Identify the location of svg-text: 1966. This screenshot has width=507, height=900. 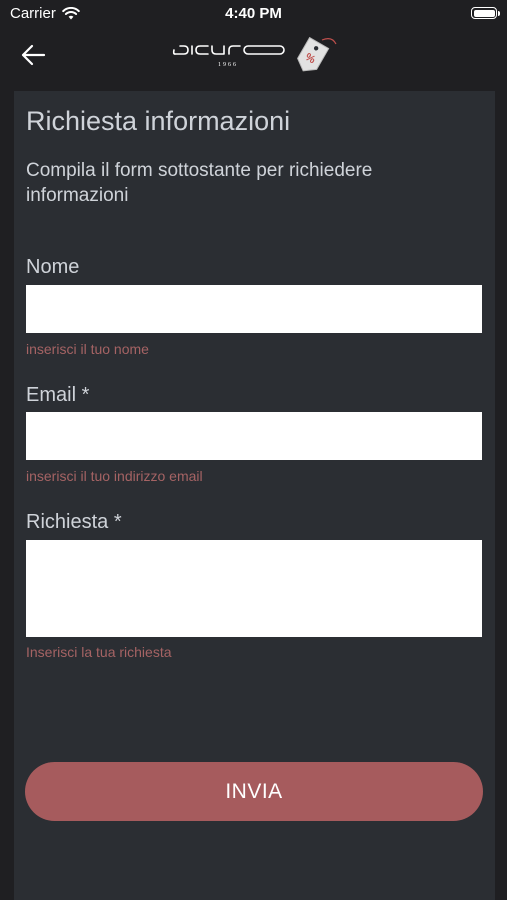
(228, 65).